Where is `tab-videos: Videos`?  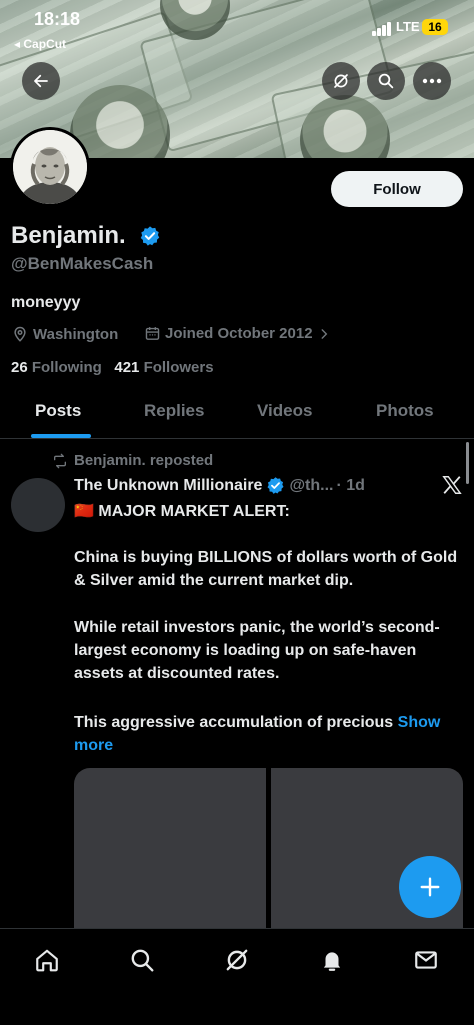 tab-videos: Videos is located at coordinates (284, 411).